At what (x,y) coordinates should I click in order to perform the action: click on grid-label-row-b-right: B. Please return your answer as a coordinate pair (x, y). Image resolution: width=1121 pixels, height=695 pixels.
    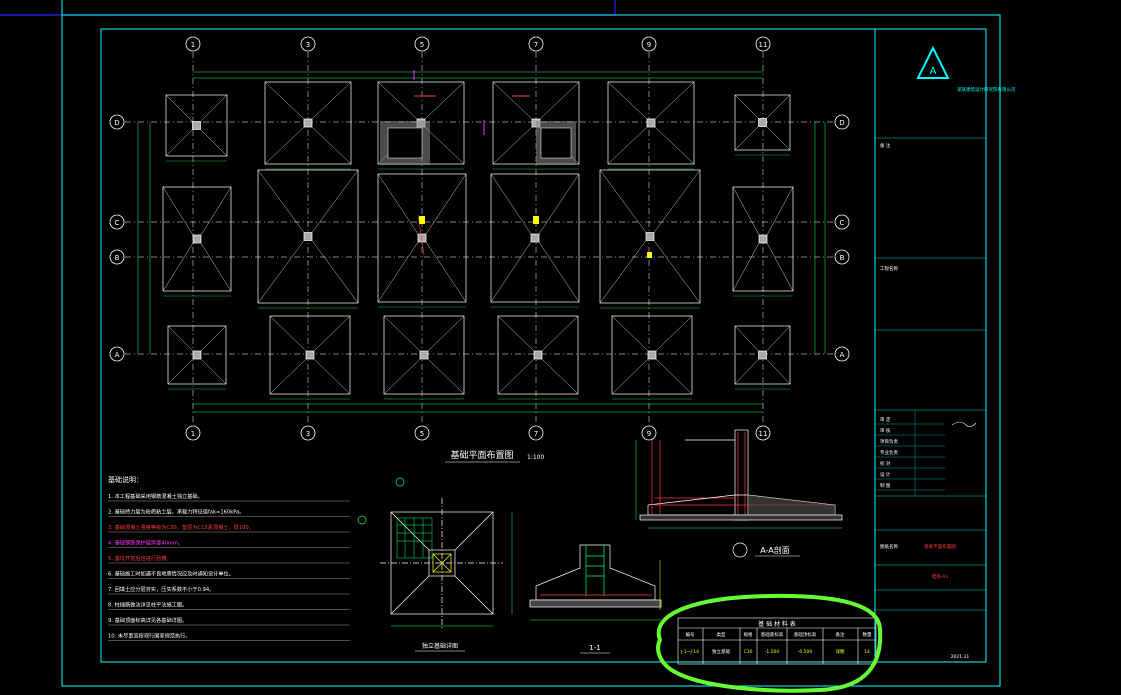
    Looking at the image, I should click on (842, 258).